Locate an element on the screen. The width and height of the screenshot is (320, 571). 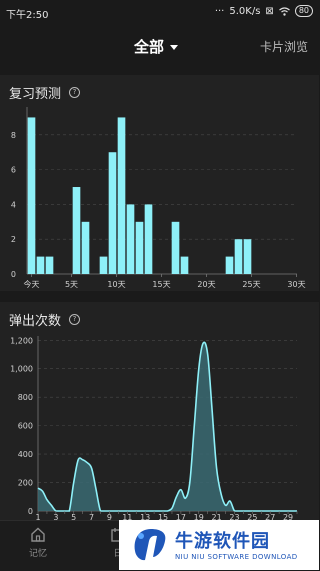
x-tick-label: 13 is located at coordinates (145, 516).